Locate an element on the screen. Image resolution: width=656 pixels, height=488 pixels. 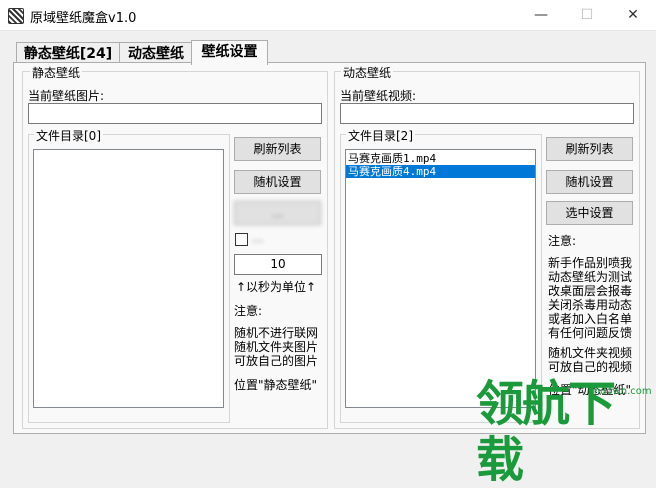
dynamic-random-button: 随机设置 is located at coordinates (589, 182).